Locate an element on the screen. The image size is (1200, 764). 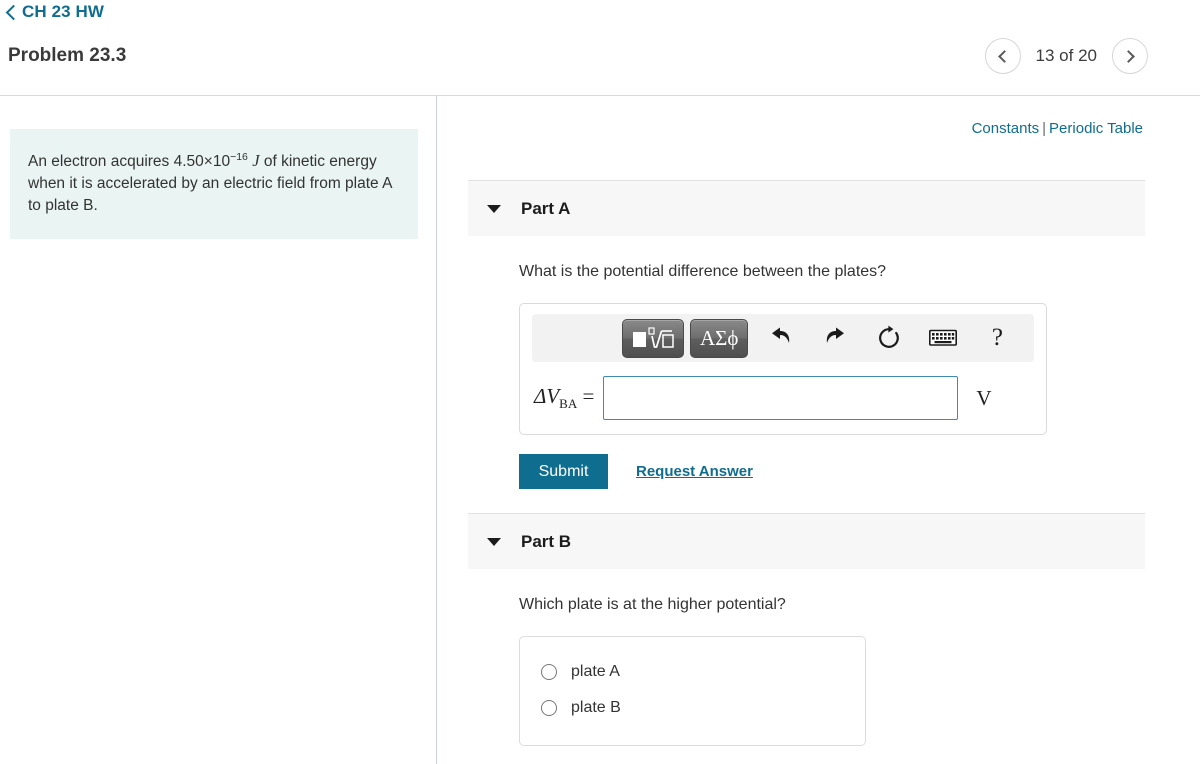
greek-symbols-label: ΑΣϕ is located at coordinates (719, 337).